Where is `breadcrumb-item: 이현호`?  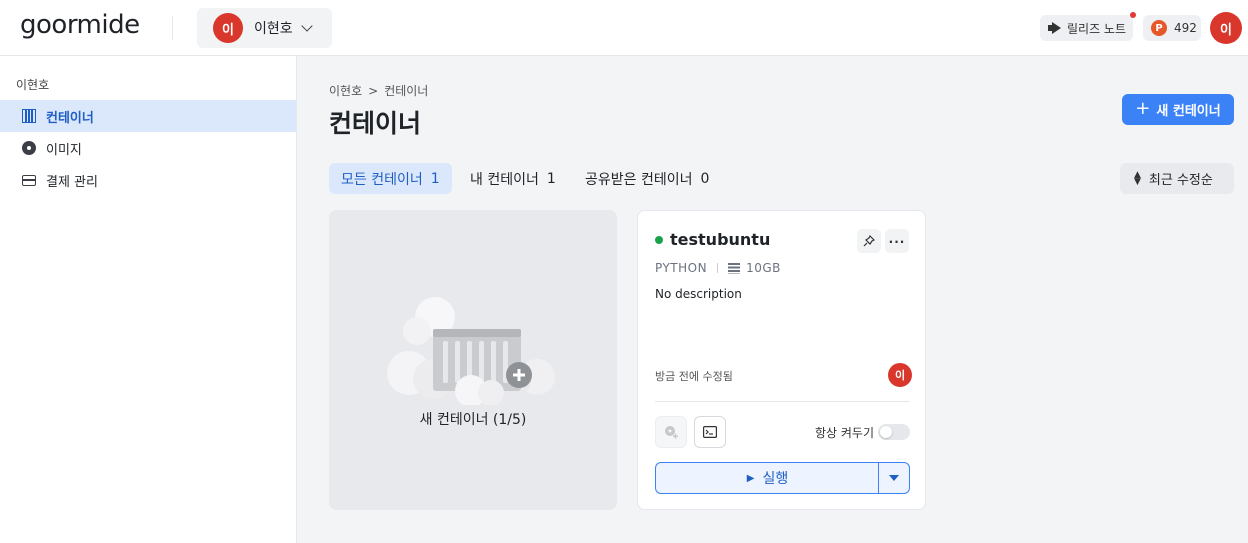
breadcrumb-item: 이현호 is located at coordinates (345, 90).